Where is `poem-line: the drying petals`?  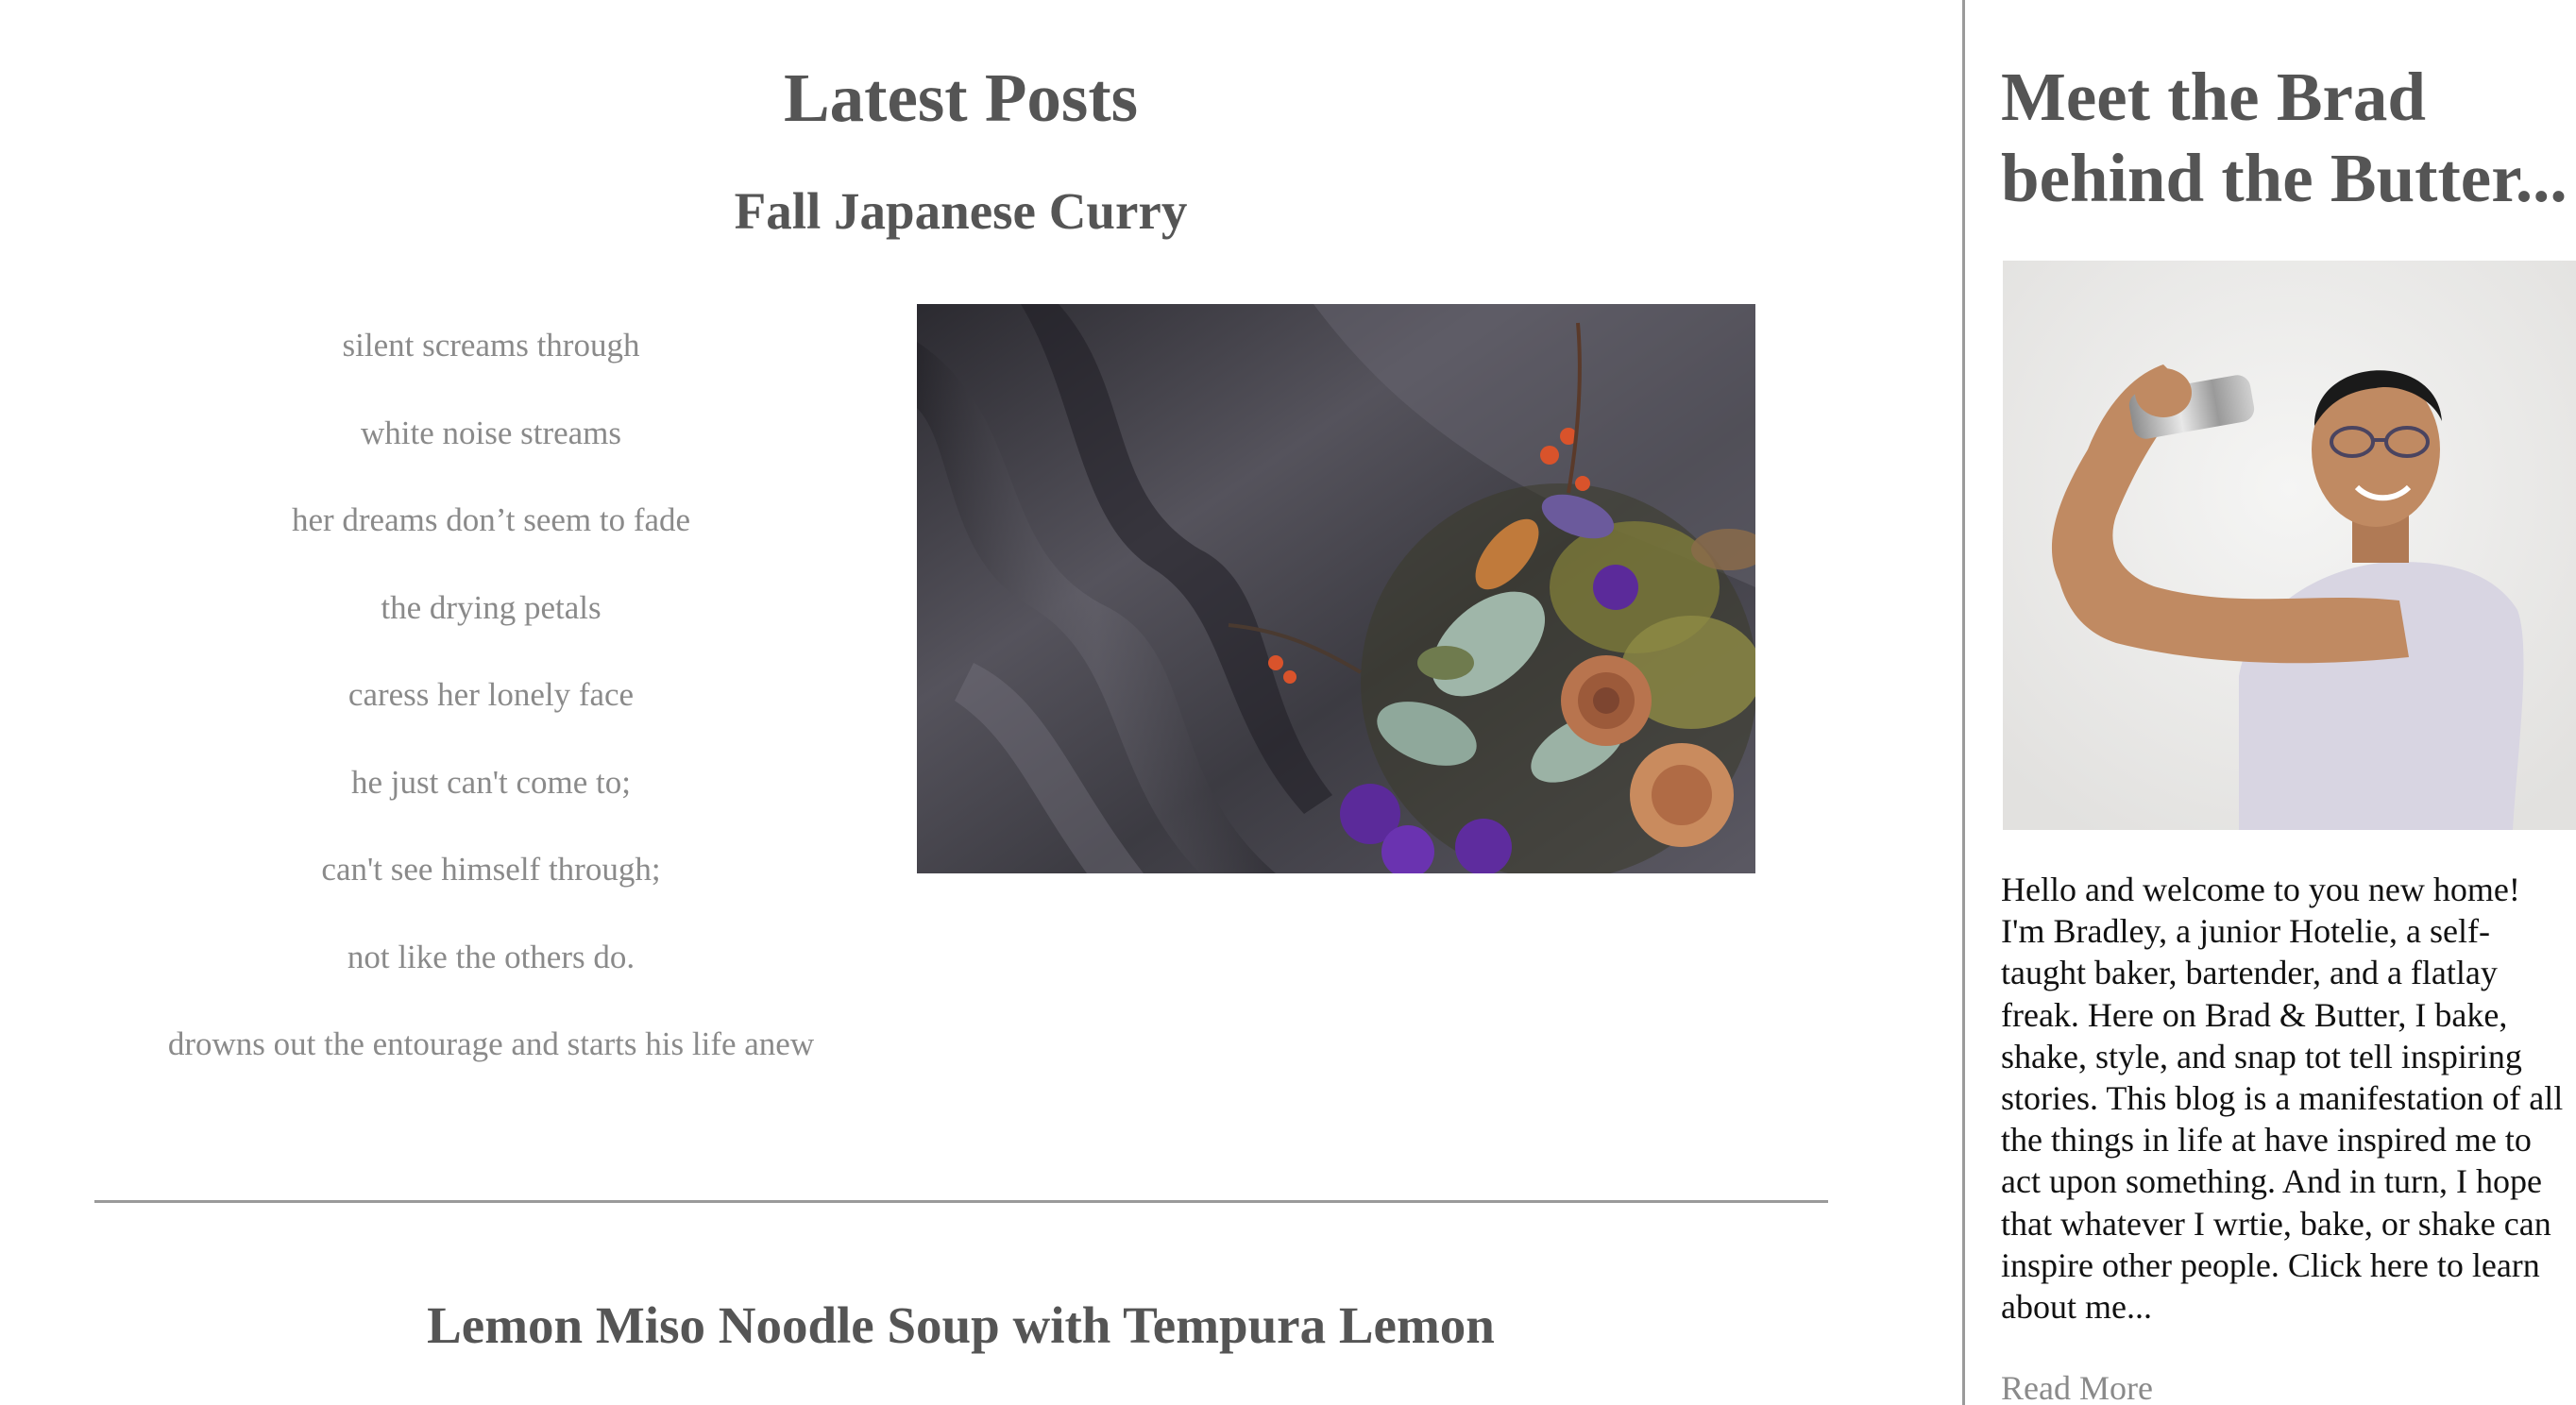 poem-line: the drying petals is located at coordinates (491, 607).